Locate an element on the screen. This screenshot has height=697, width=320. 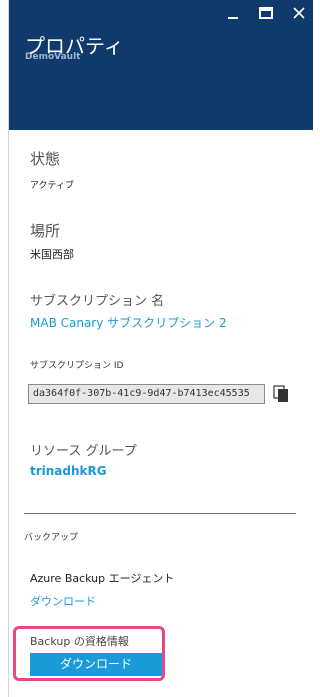
close-icon is located at coordinates (299, 13).